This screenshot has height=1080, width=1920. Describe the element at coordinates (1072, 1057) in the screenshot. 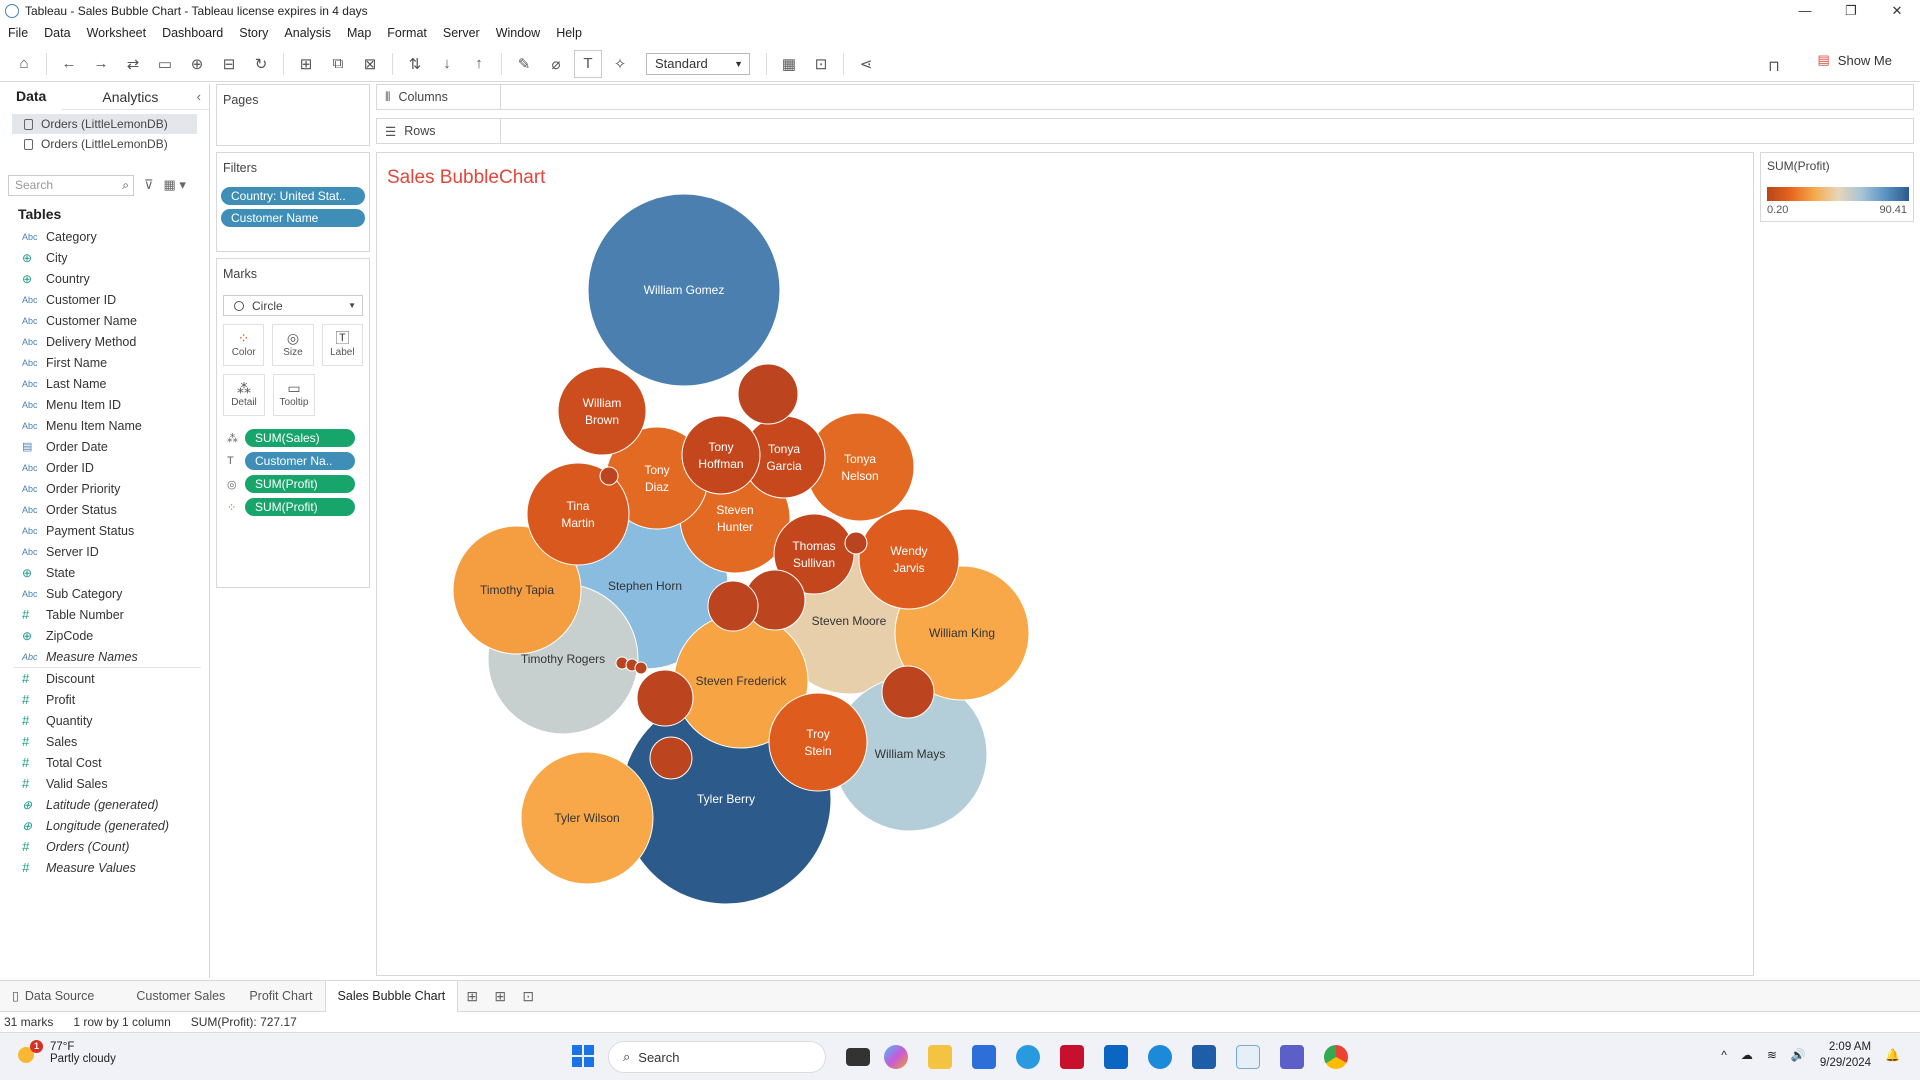

I see `mcafee-icon` at that location.